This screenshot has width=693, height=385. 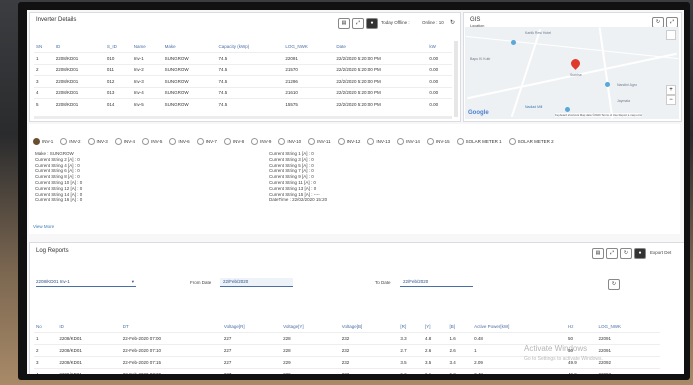 What do you see at coordinates (436, 282) in the screenshot?
I see `to-date-input: 22/Feb/2020` at bounding box center [436, 282].